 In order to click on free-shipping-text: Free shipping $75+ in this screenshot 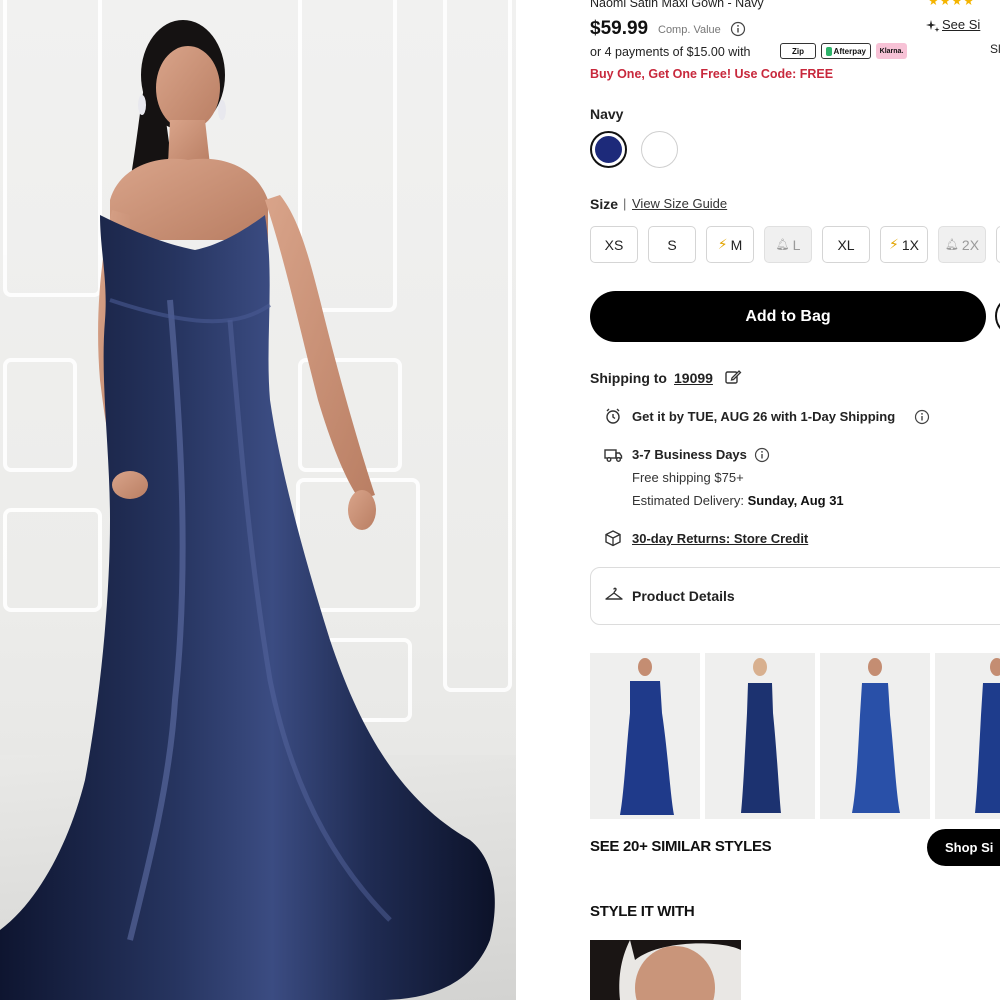, I will do `click(688, 477)`.